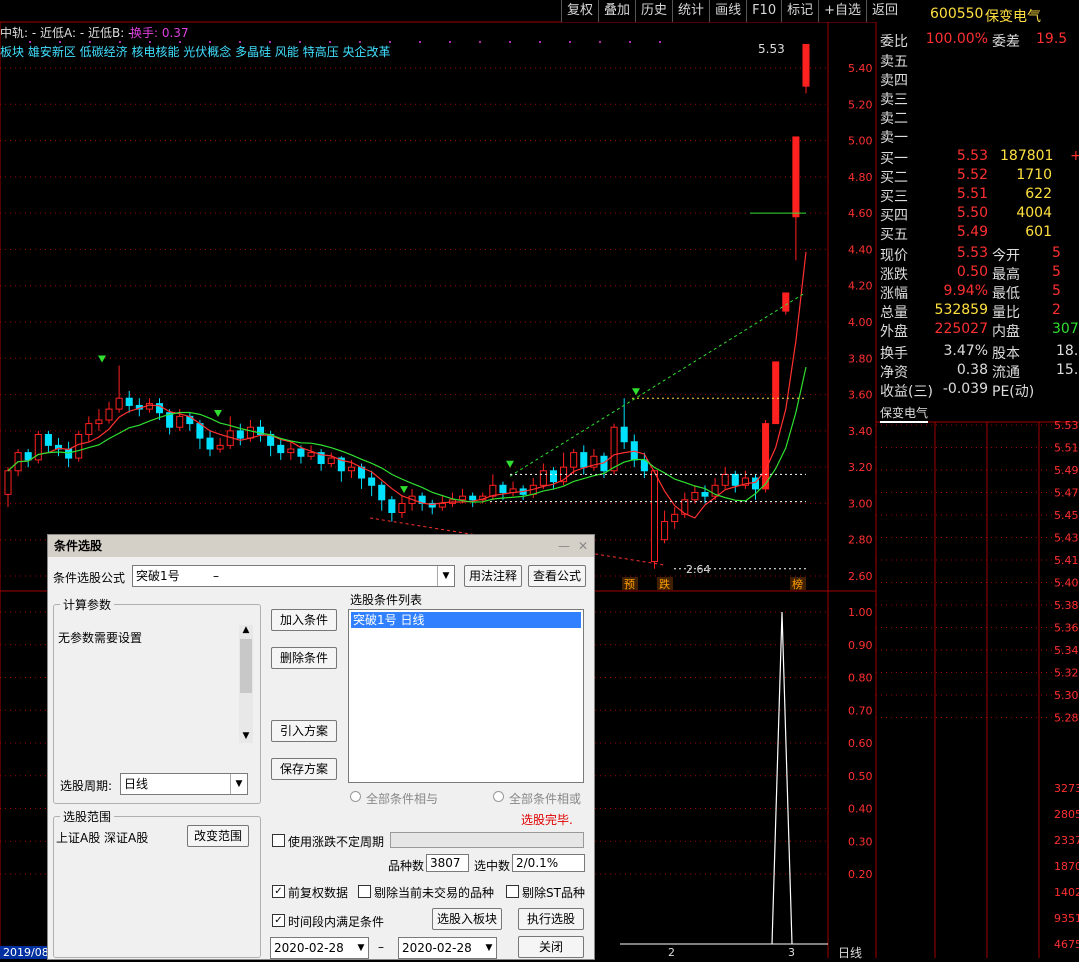 The height and width of the screenshot is (962, 1079). Describe the element at coordinates (842, 11) in the screenshot. I see `toolbar-button-7: +自选` at that location.